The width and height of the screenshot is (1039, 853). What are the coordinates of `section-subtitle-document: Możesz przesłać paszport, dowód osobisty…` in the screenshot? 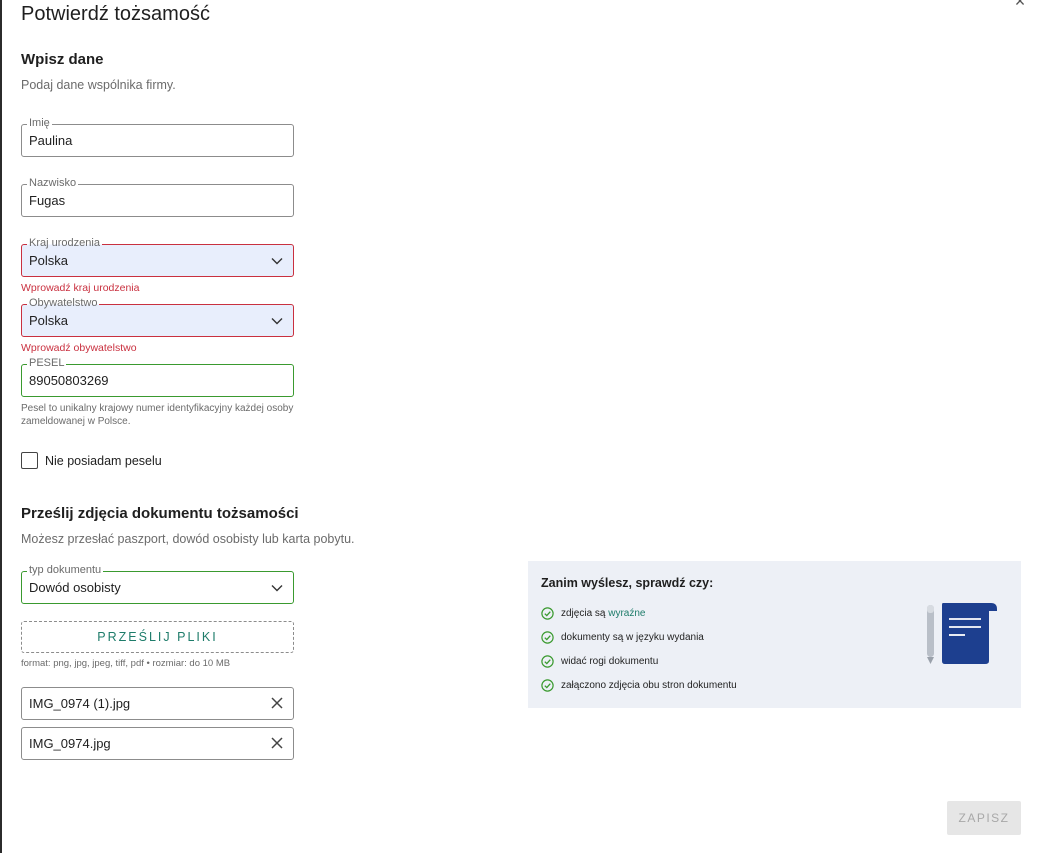 It's located at (188, 539).